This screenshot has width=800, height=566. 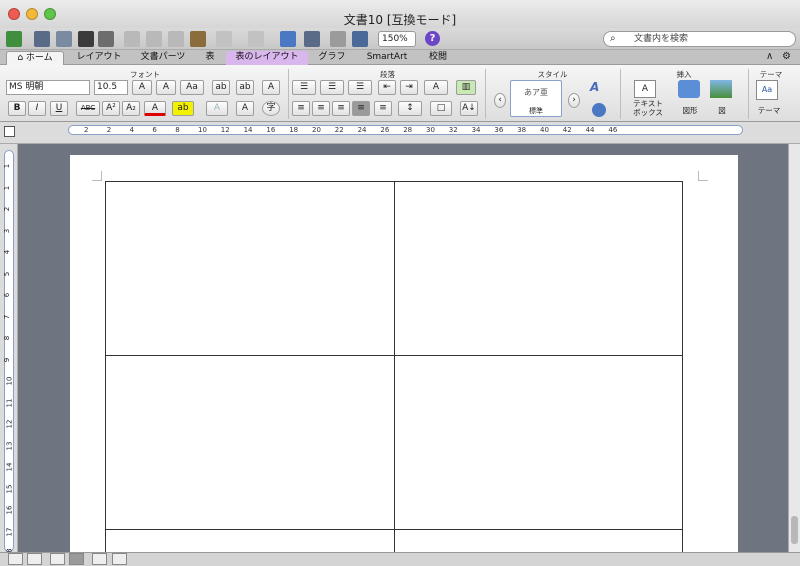 What do you see at coordinates (132, 39) in the screenshot?
I see `cut-icon` at bounding box center [132, 39].